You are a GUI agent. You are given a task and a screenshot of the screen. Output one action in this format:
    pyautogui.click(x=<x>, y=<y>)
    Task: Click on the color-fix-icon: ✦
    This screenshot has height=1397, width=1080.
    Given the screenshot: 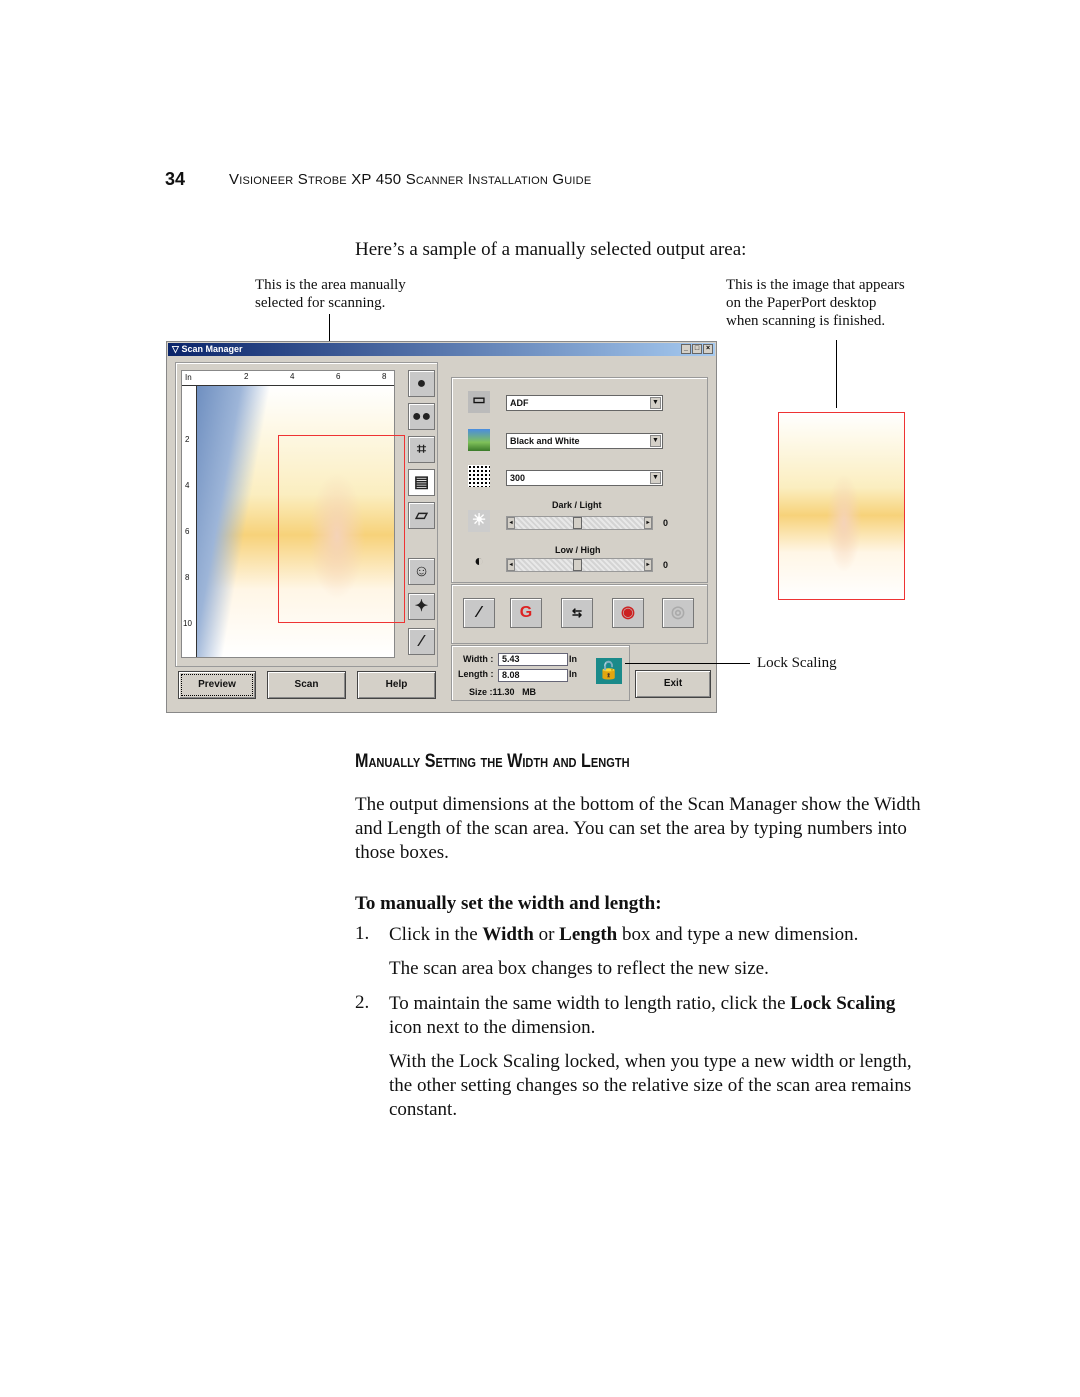 What is the action you would take?
    pyautogui.click(x=421, y=606)
    